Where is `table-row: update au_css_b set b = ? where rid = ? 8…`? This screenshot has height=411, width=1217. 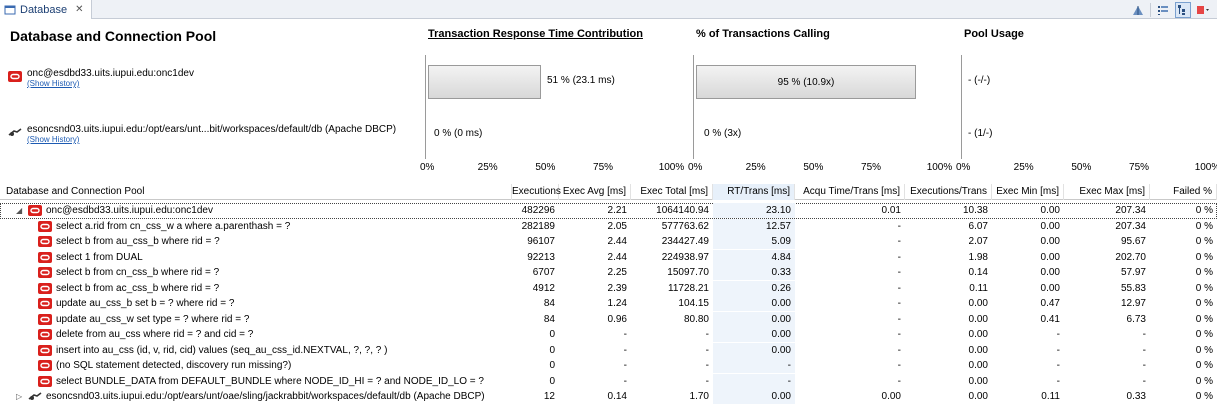 table-row: update au_css_b set b = ? where rid = ? 8… is located at coordinates (608, 304).